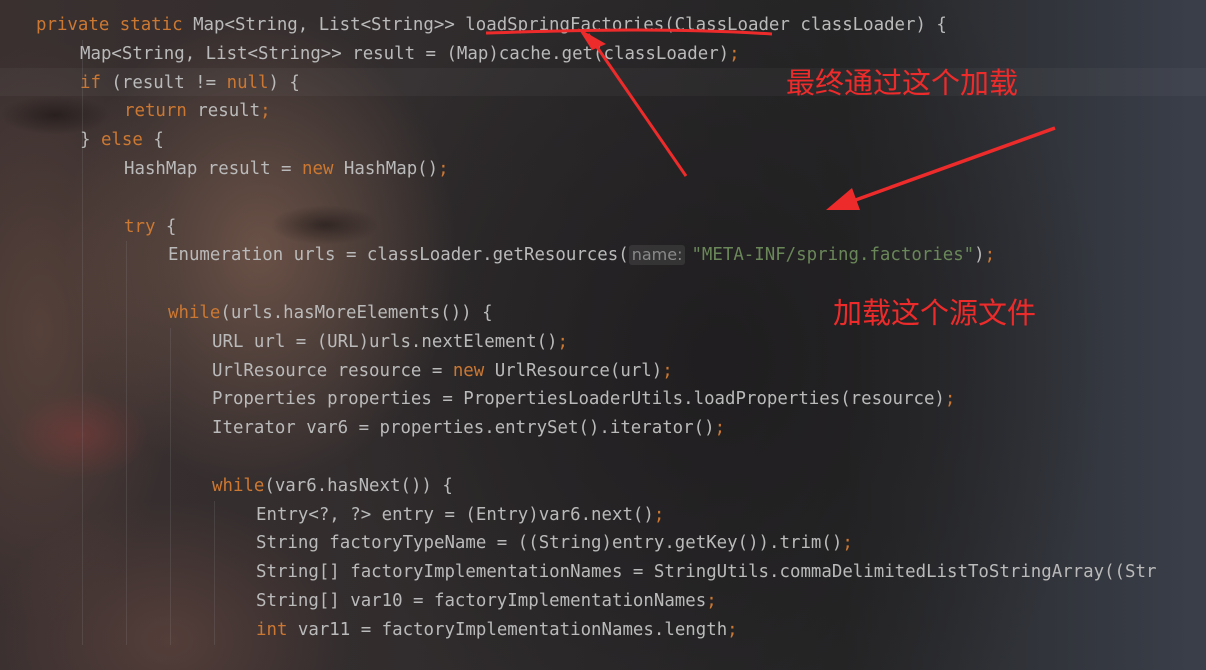  I want to click on annotation-overlay, so click(770, 119).